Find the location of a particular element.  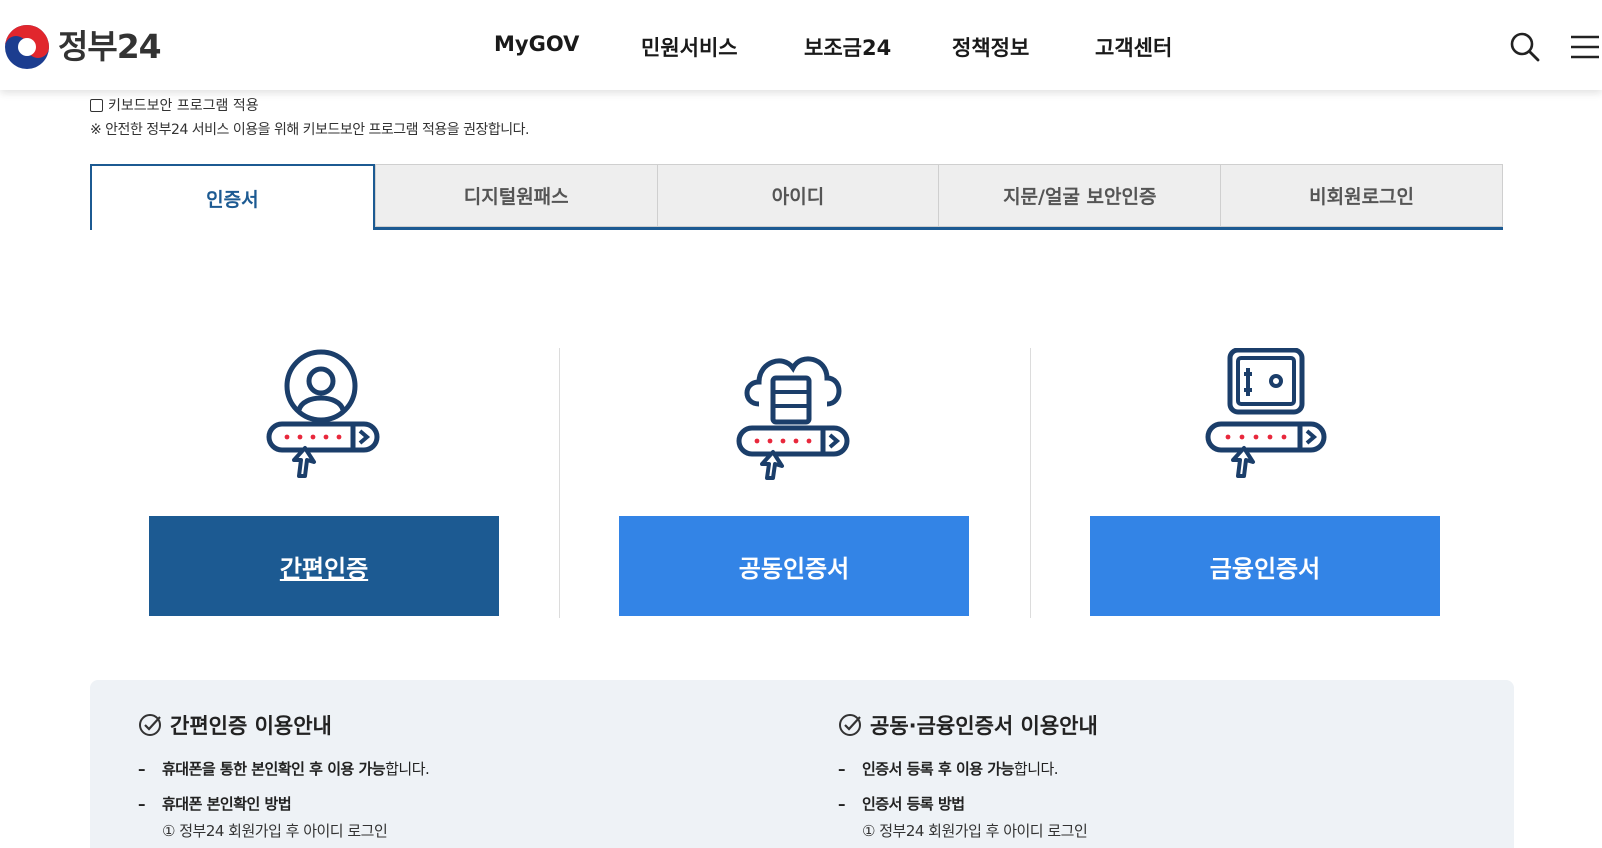

logo-text: 정부24 is located at coordinates (110, 46).